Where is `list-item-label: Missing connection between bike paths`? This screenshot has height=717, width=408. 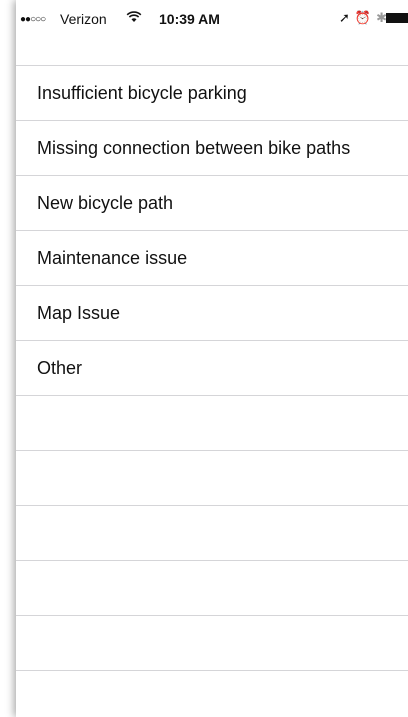
list-item-label: Missing connection between bike paths is located at coordinates (194, 148).